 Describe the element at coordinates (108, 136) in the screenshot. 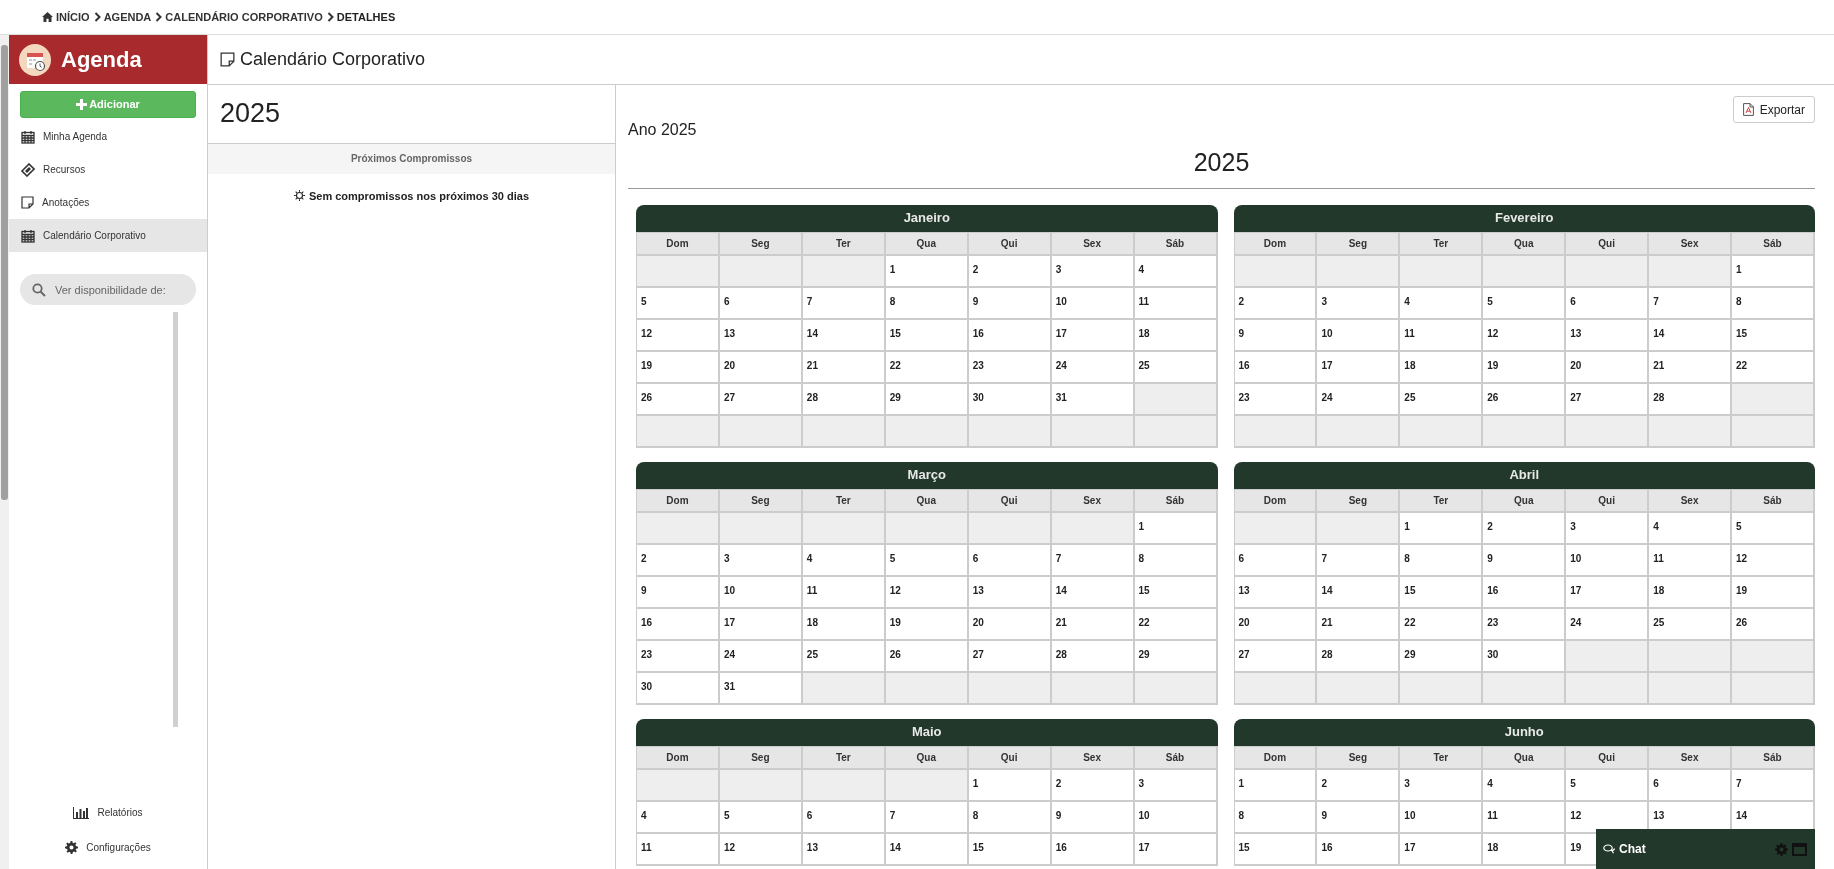

I see `sidebar-item: Minha Agenda` at that location.